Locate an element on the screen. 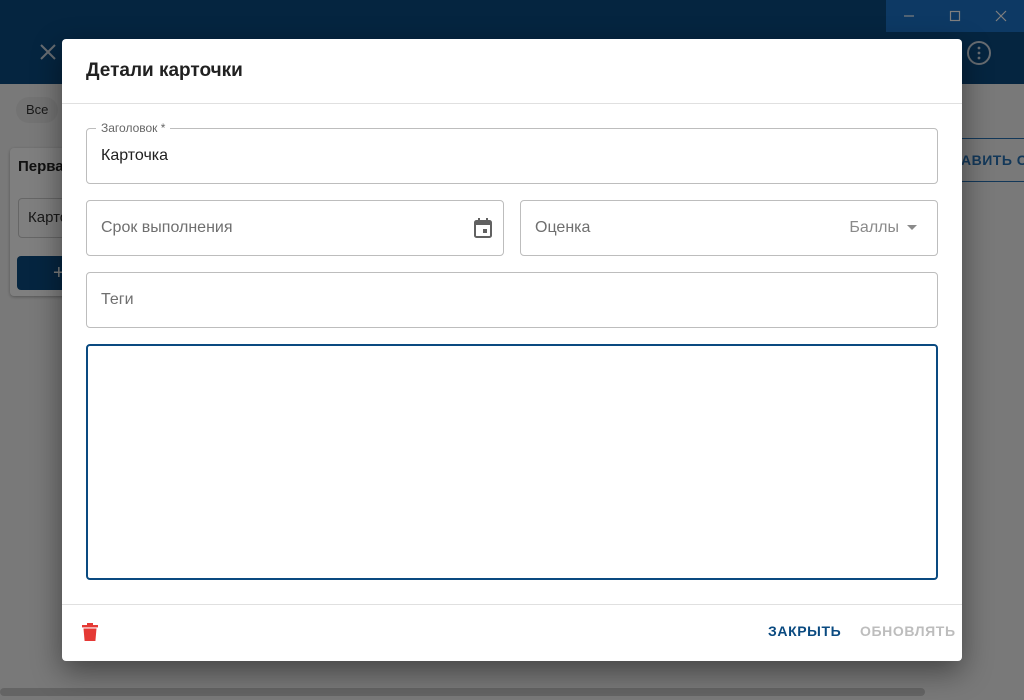 Image resolution: width=1024 pixels, height=700 pixels. header-divider is located at coordinates (512, 103).